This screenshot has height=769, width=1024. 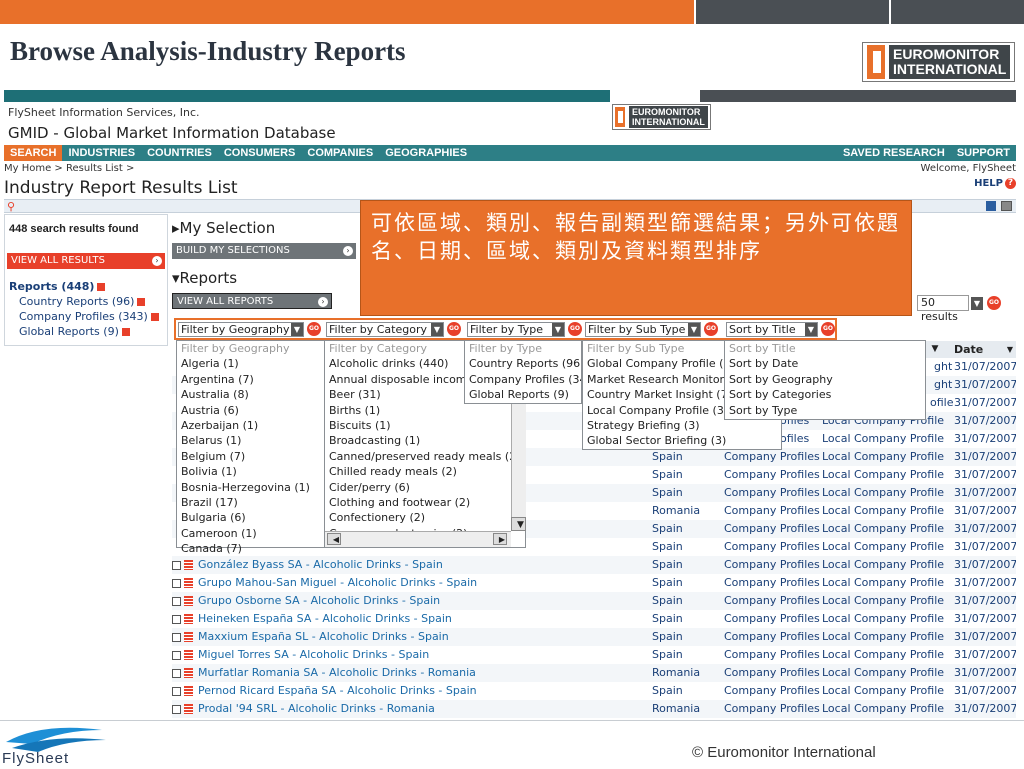 What do you see at coordinates (523, 363) in the screenshot?
I see `dropdown-option: Country Reports (96)` at bounding box center [523, 363].